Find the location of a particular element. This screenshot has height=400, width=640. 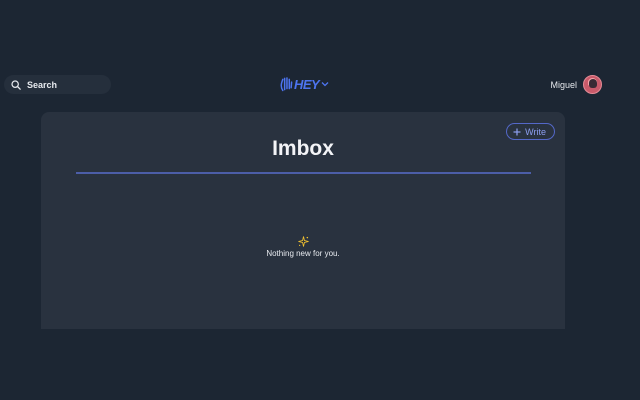

hey-logo-menu: HEY is located at coordinates (304, 84).